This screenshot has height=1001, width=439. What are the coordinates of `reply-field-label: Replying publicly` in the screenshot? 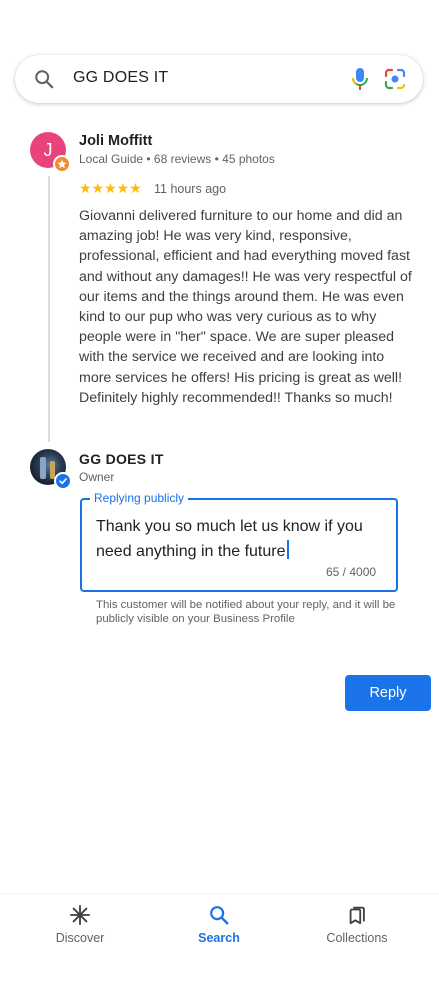 It's located at (139, 498).